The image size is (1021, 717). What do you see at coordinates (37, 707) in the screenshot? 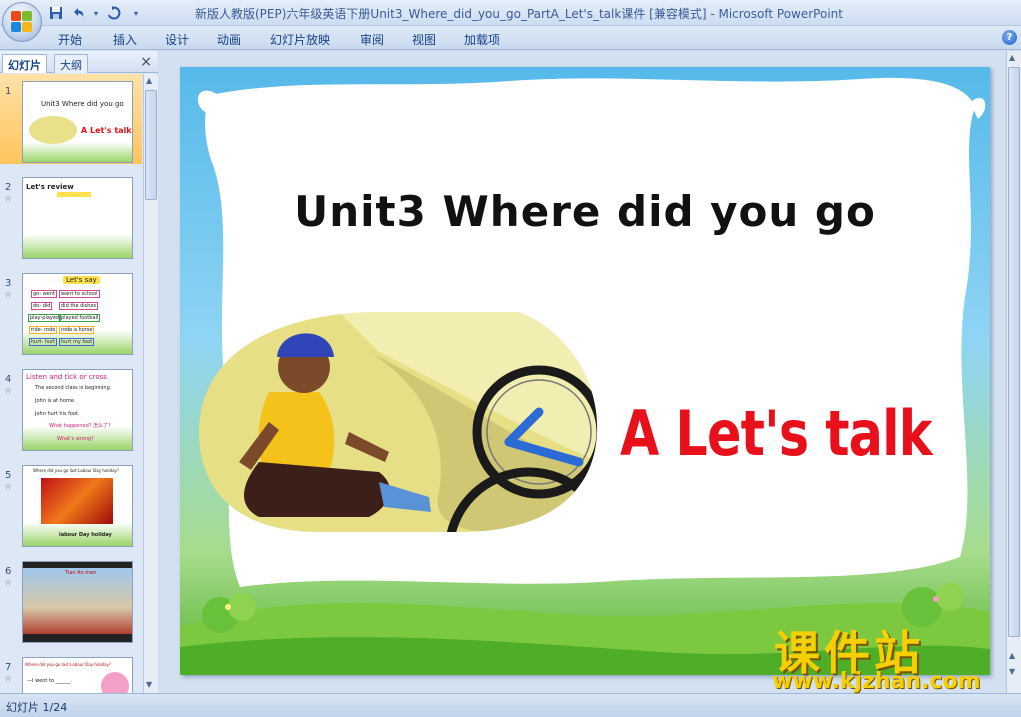
I see `slide-counter: 幻灯片 1/24` at bounding box center [37, 707].